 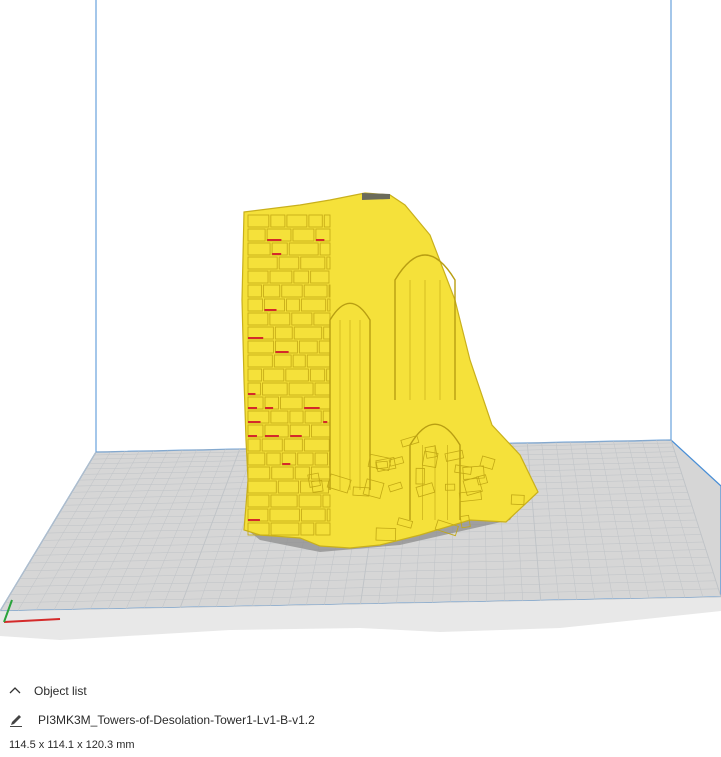 I want to click on model-top-cap, so click(x=376, y=196).